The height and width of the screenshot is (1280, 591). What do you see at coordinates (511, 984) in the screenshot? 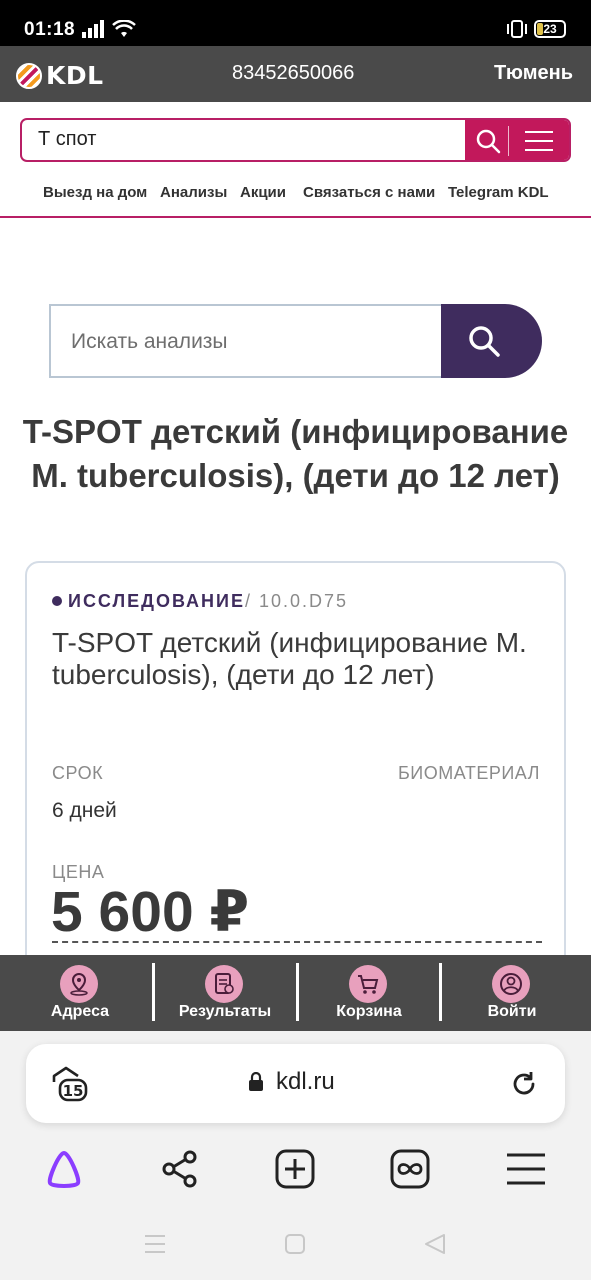
I see `user-icon` at bounding box center [511, 984].